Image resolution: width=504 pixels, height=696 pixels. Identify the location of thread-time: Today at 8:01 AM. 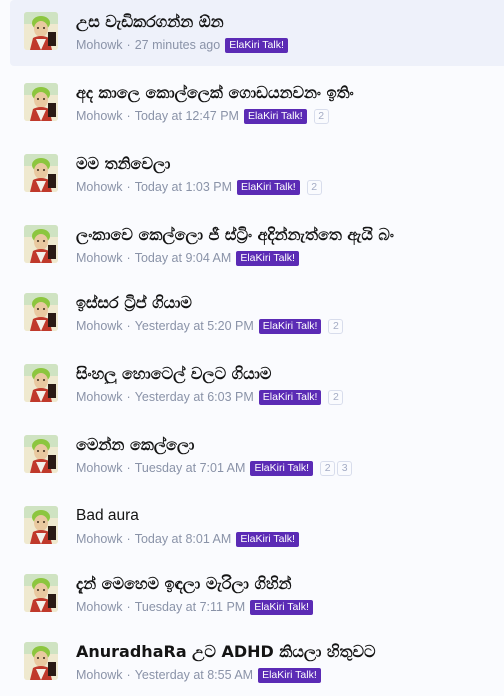
(183, 539).